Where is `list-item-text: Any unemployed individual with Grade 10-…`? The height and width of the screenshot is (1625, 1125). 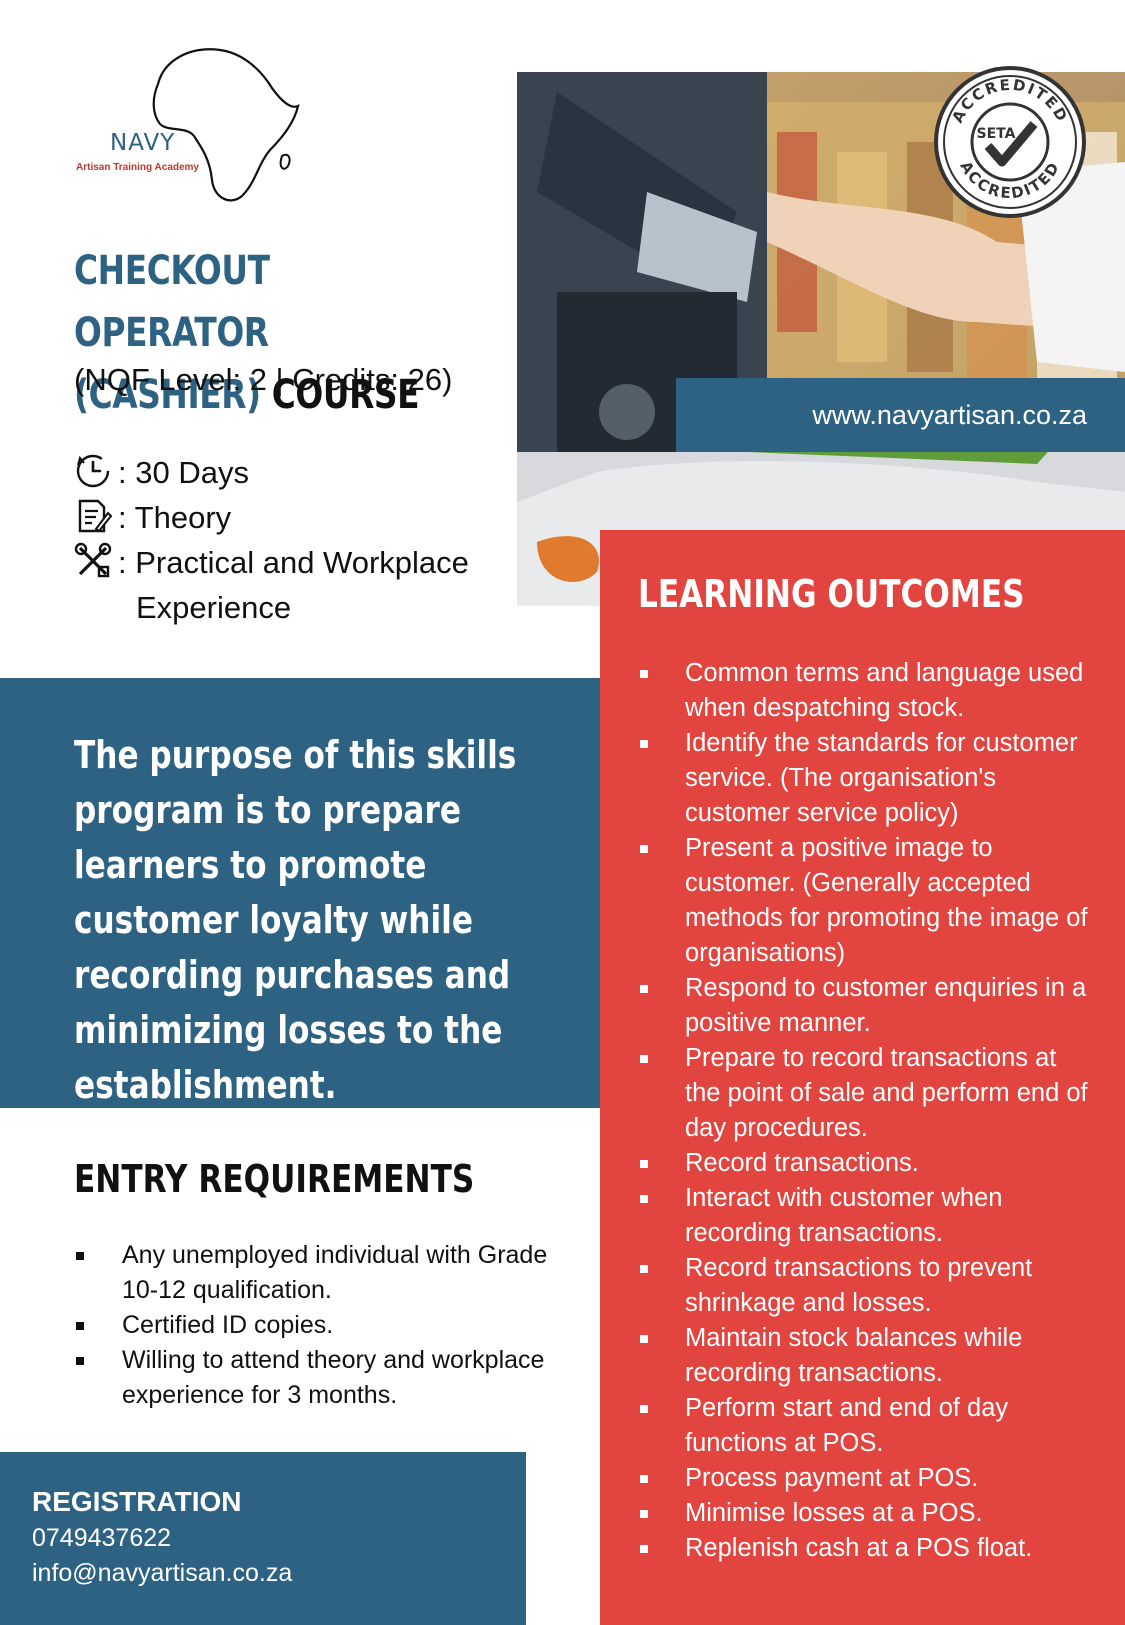 list-item-text: Any unemployed individual with Grade 10-… is located at coordinates (335, 1272).